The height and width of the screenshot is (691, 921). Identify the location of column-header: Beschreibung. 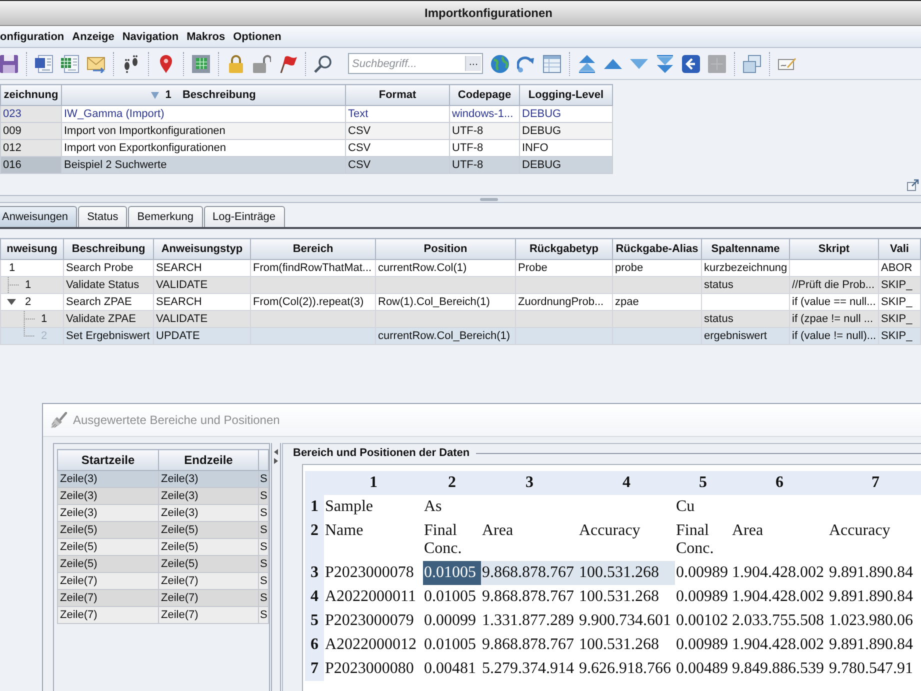
(109, 249).